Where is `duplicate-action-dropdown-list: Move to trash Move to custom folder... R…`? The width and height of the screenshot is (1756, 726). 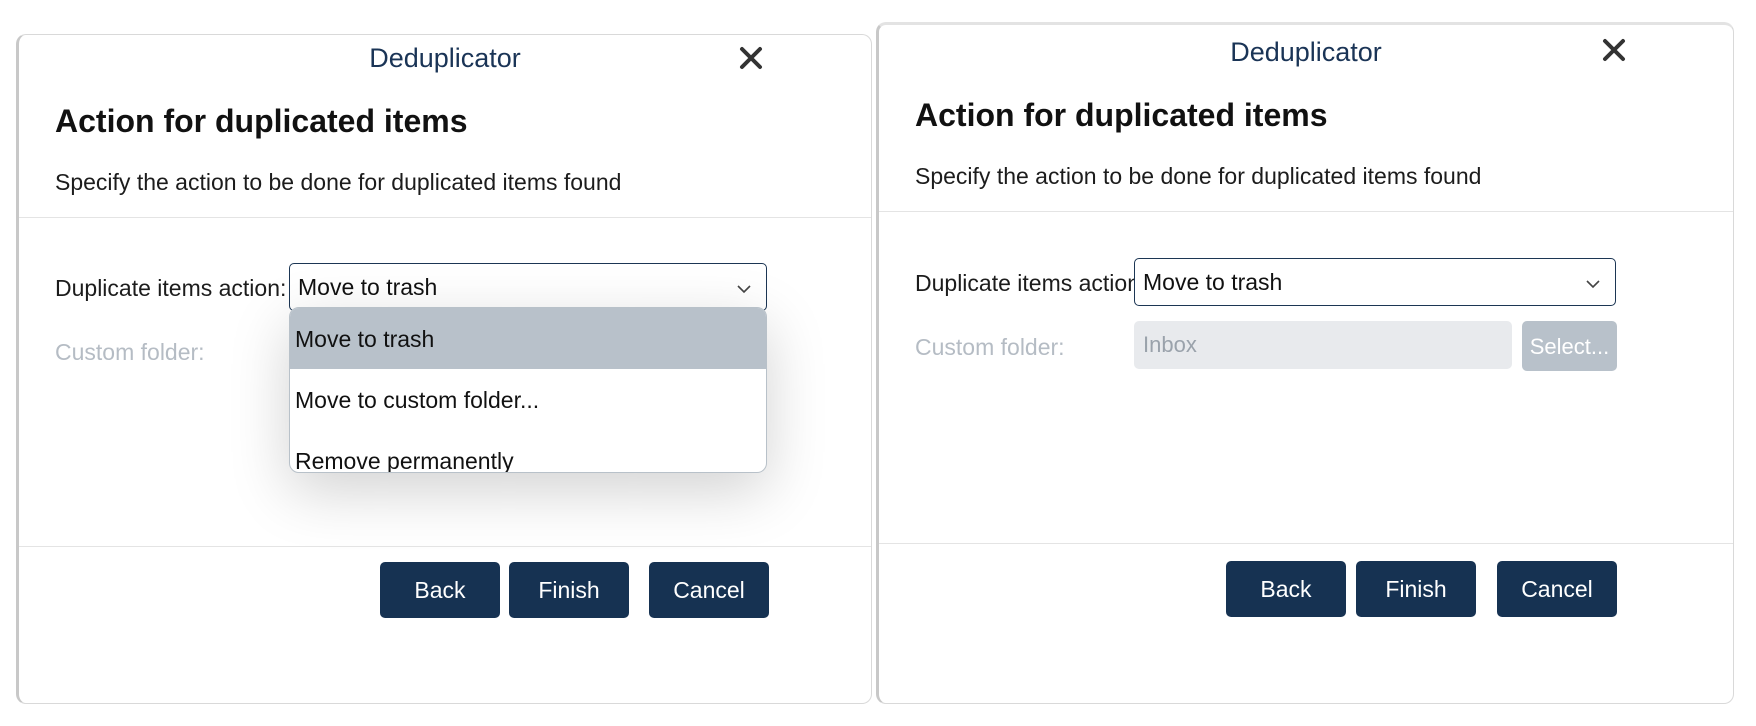
duplicate-action-dropdown-list: Move to trash Move to custom folder... R… is located at coordinates (528, 390).